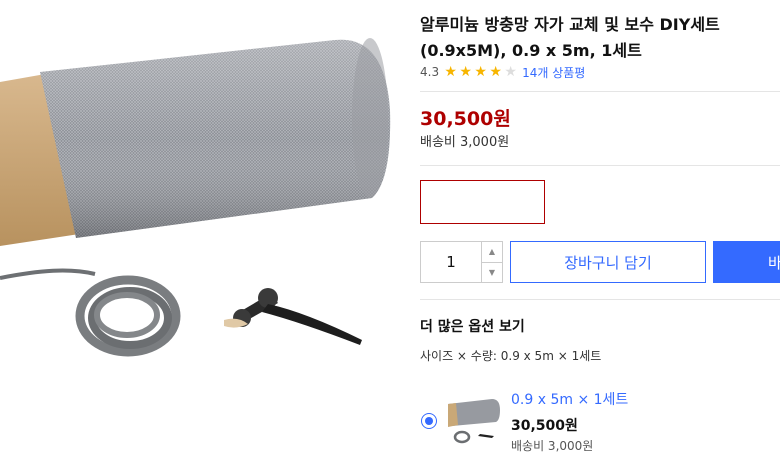  I want to click on radio-selected-dot, so click(429, 421).